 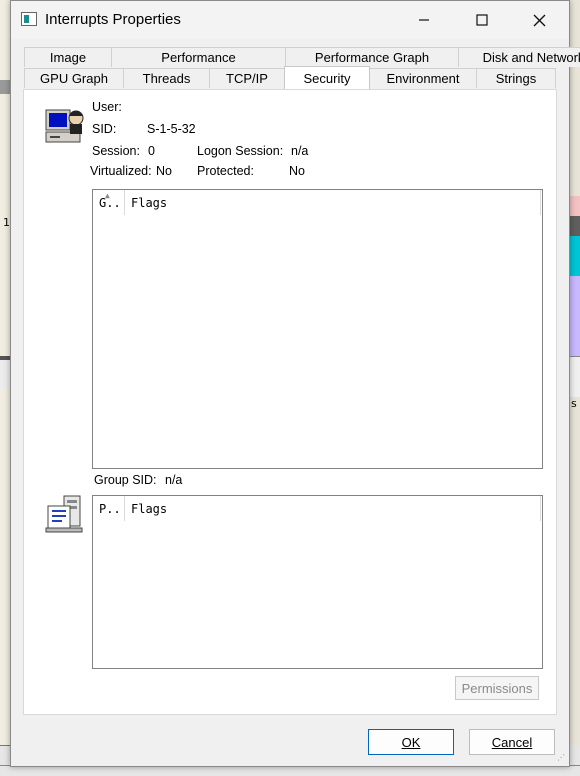 I want to click on maximize-button, so click(x=482, y=20).